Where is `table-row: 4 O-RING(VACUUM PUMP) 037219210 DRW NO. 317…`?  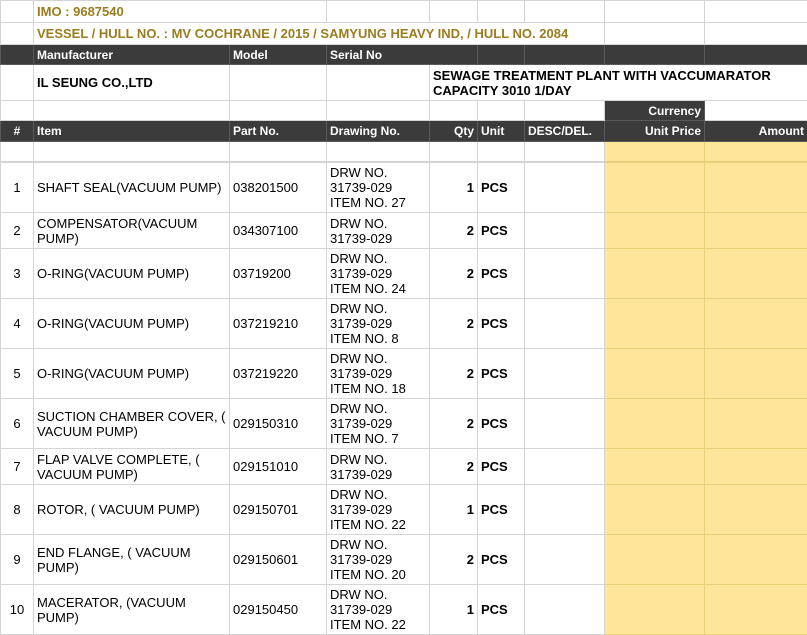
table-row: 4 O-RING(VACUUM PUMP) 037219210 DRW NO. 317… is located at coordinates (403, 323).